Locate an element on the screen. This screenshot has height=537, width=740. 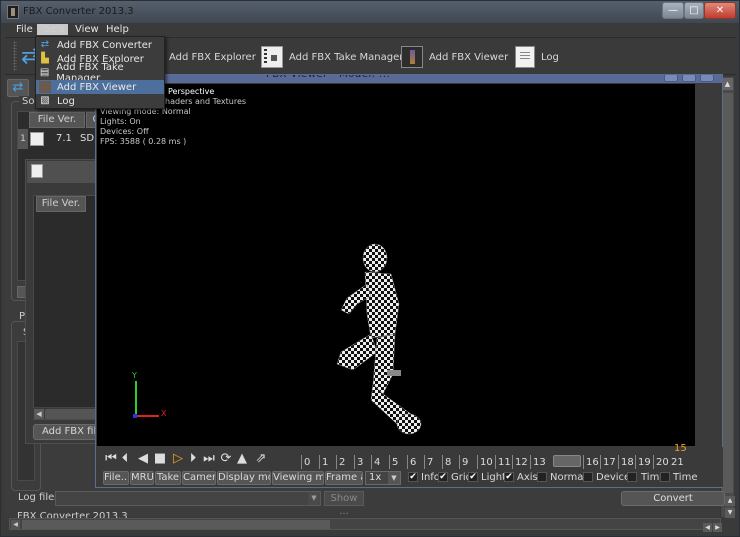
devices-info: Devices: Off is located at coordinates (124, 131).